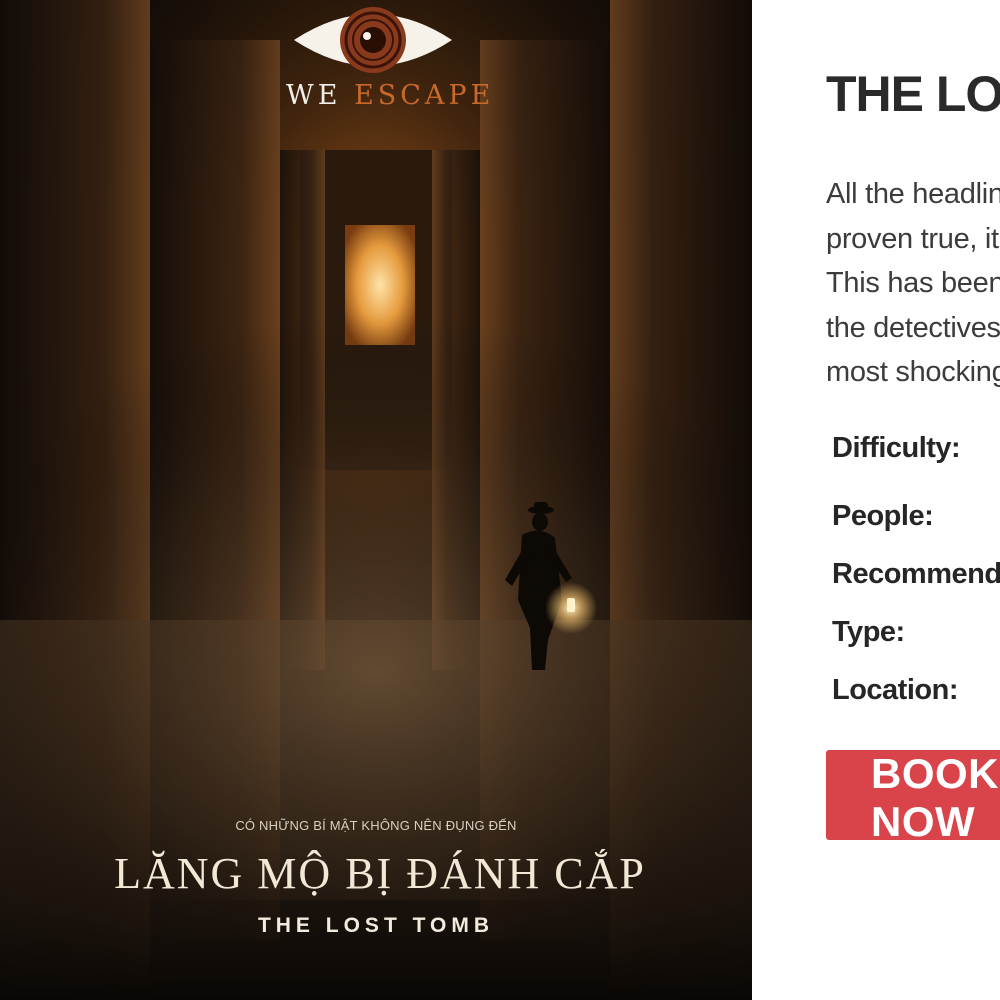 The image size is (1000, 1000). Describe the element at coordinates (883, 516) in the screenshot. I see `people-label: People:` at that location.